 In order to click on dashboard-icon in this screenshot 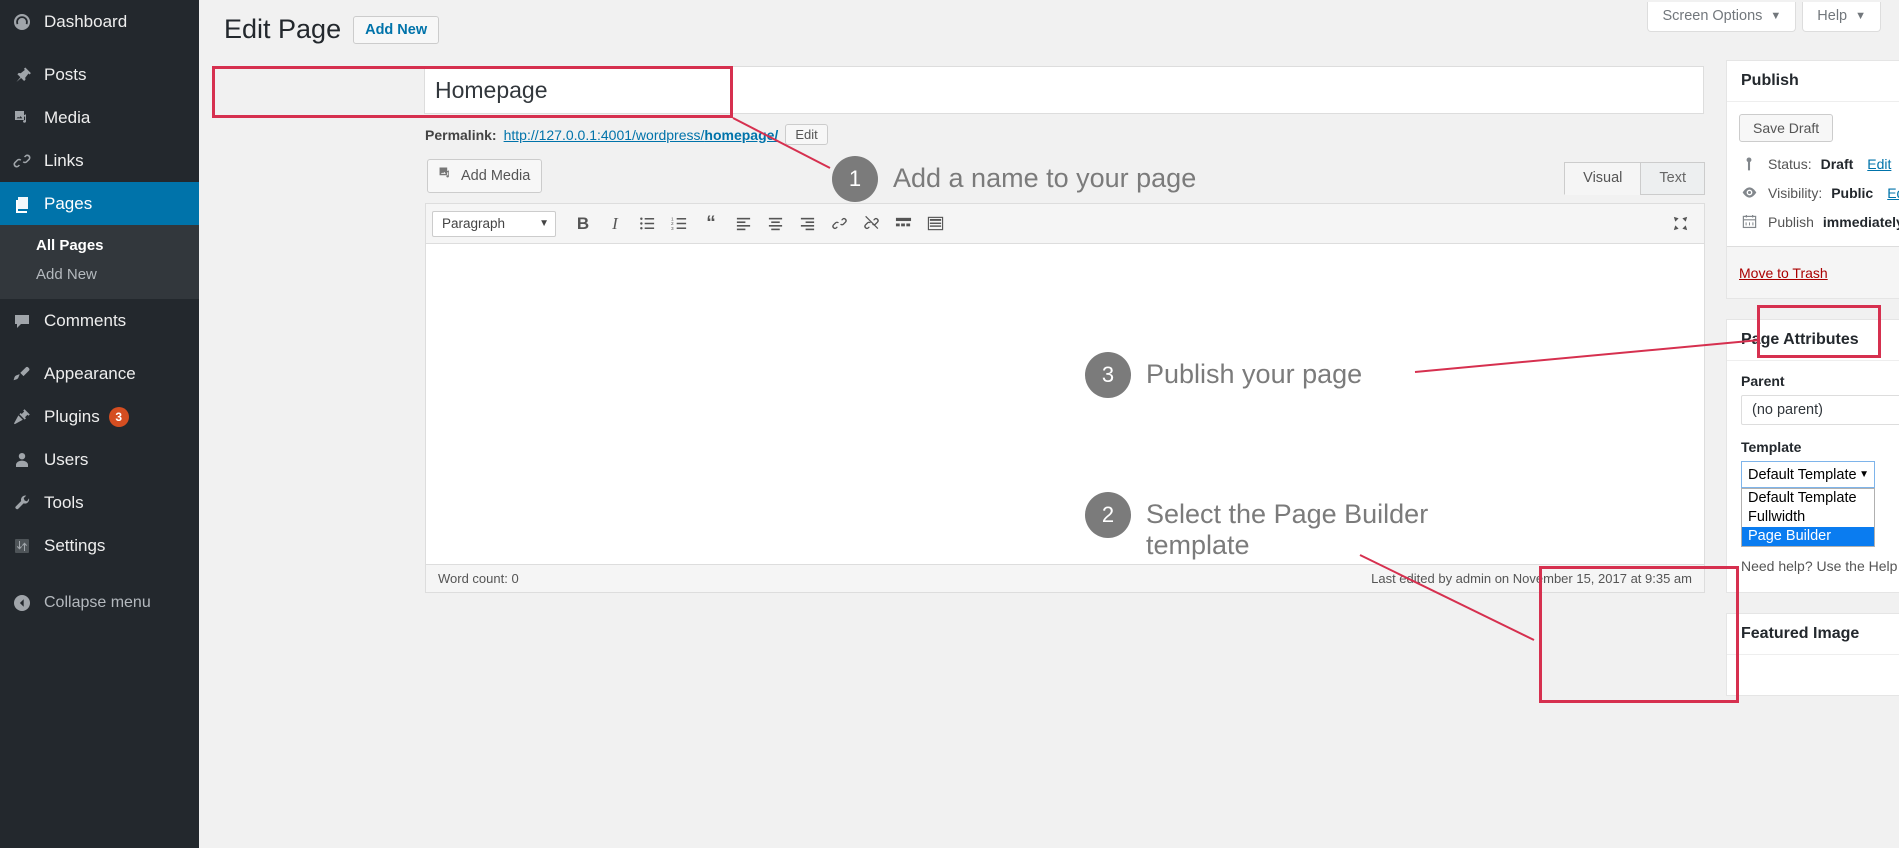, I will do `click(28, 22)`.